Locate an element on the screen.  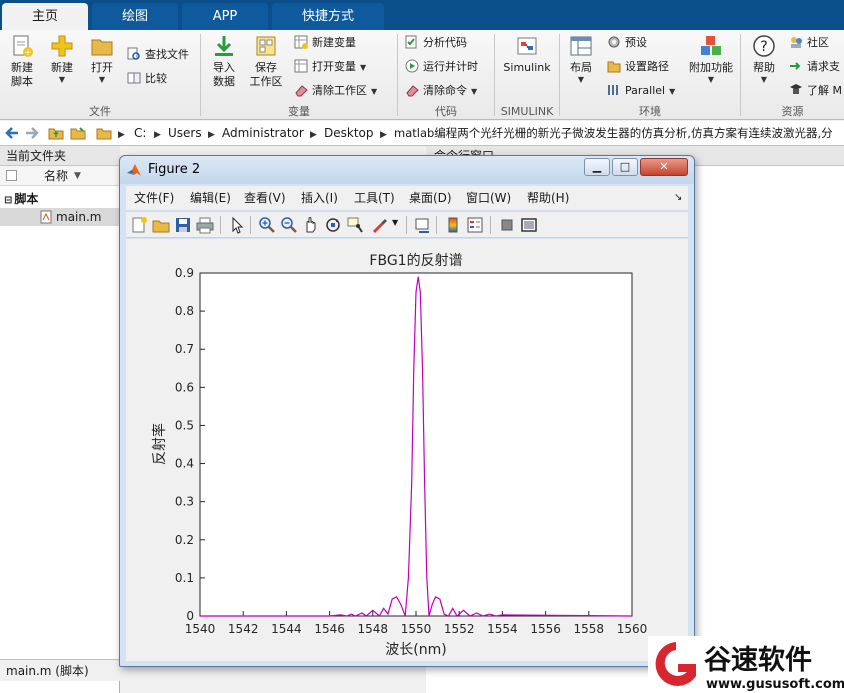
new-figure-icon is located at coordinates (139, 225).